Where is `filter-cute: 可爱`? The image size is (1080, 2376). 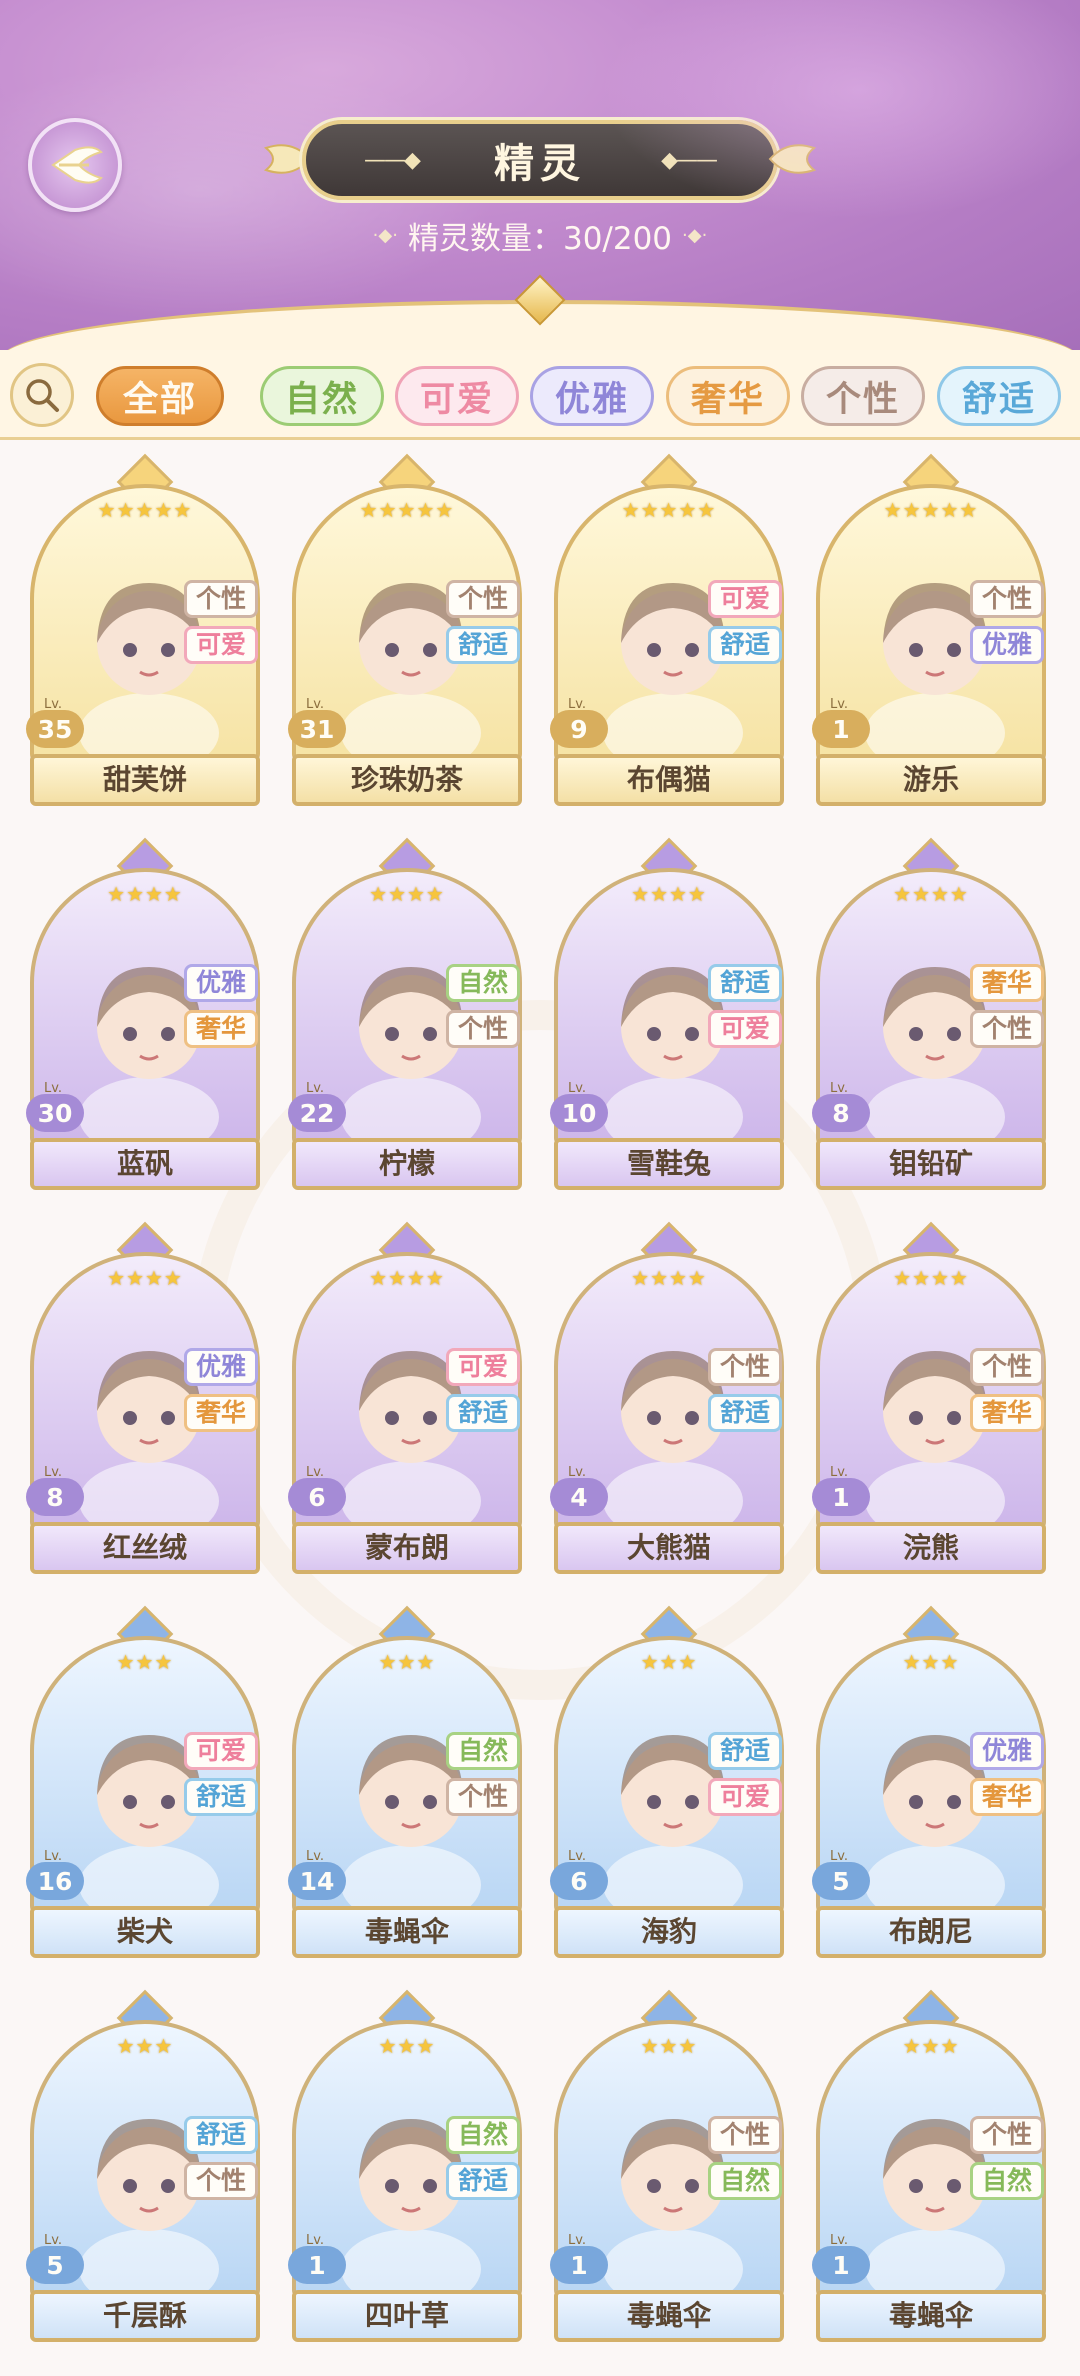 filter-cute: 可爱 is located at coordinates (457, 396).